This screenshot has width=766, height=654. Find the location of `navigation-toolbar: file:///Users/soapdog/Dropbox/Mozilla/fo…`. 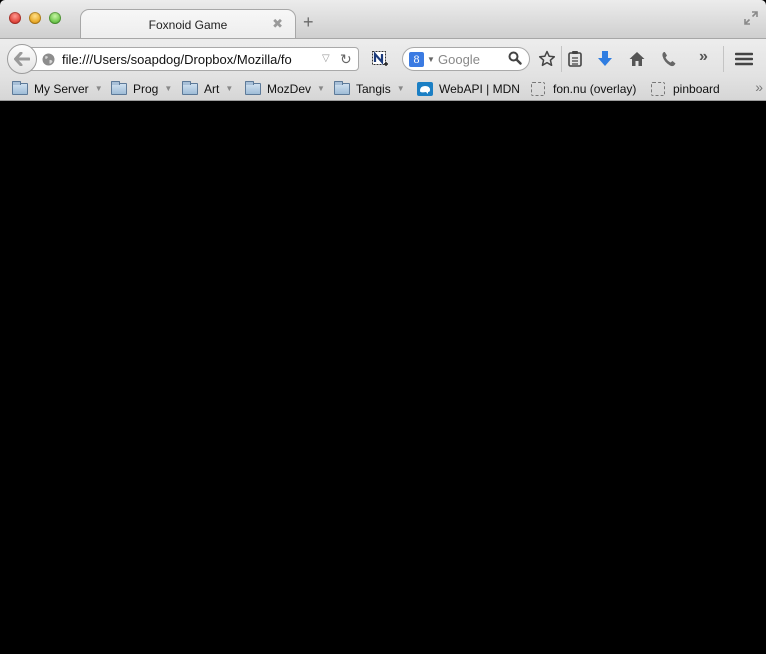

navigation-toolbar: file:///Users/soapdog/Dropbox/Mozilla/fo… is located at coordinates (383, 57).